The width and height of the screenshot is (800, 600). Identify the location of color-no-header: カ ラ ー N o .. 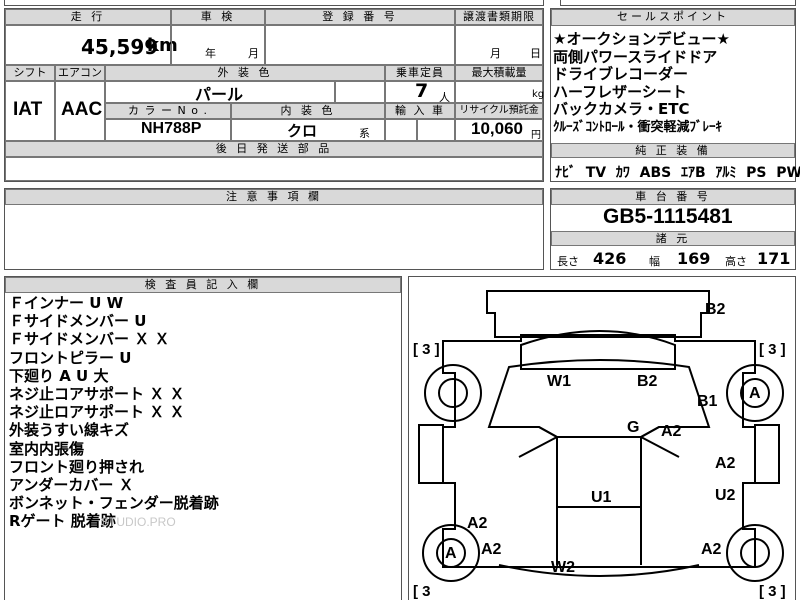
(168, 111).